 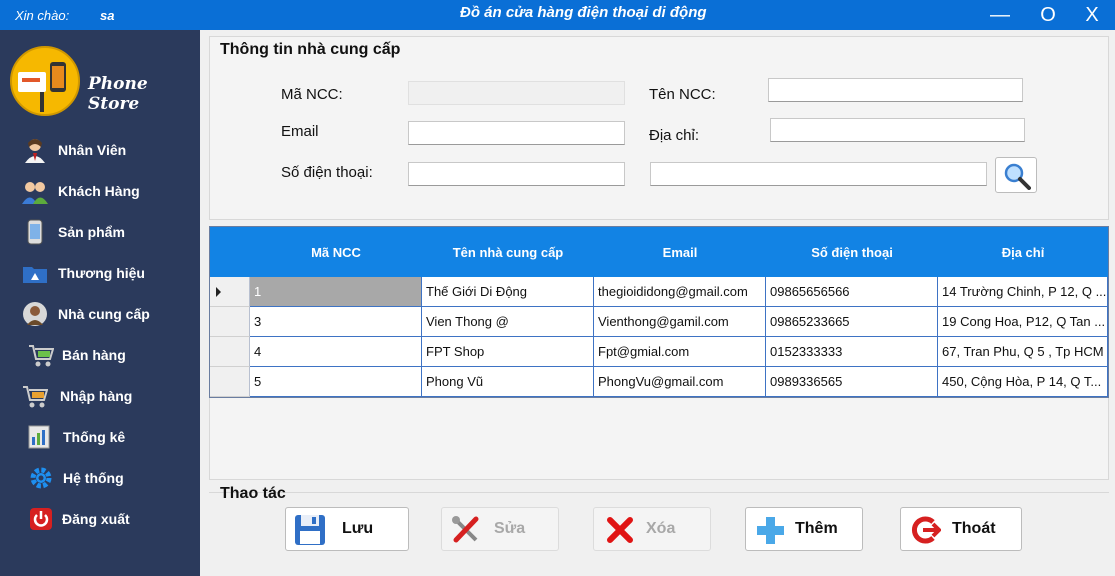 I want to click on phone-icon, so click(x=35, y=232).